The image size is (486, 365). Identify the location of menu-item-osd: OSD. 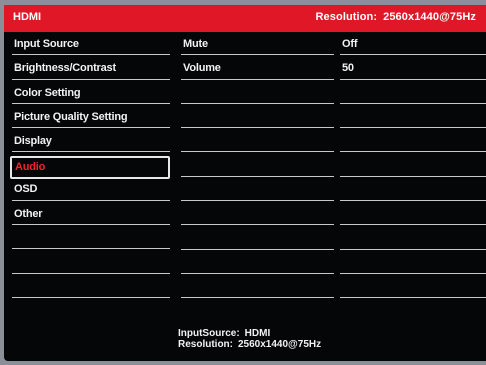
(90, 191).